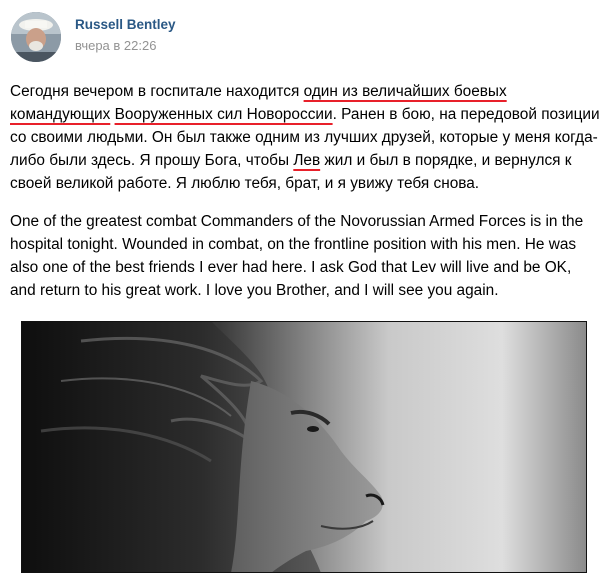 The image size is (604, 573). What do you see at coordinates (307, 160) in the screenshot?
I see `highlighted-phrase: Лев` at bounding box center [307, 160].